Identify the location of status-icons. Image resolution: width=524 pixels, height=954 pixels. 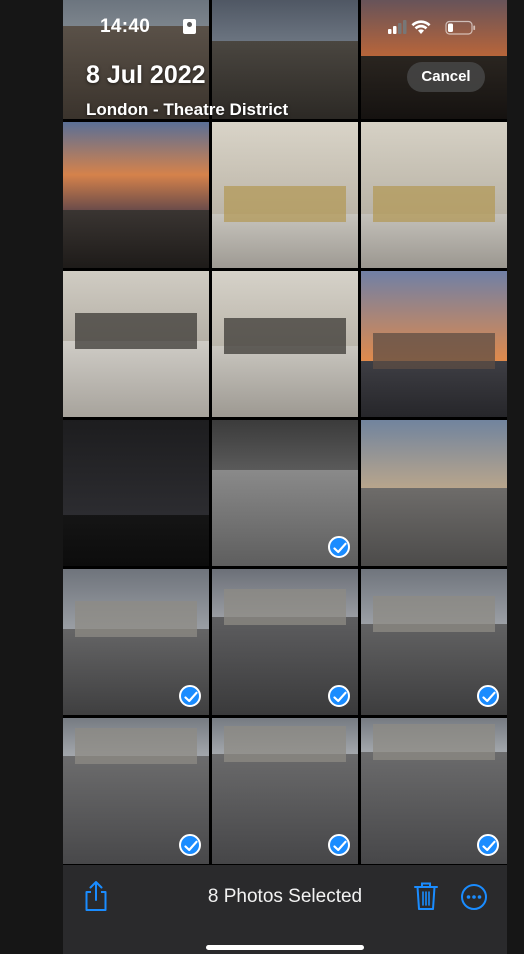
(438, 30).